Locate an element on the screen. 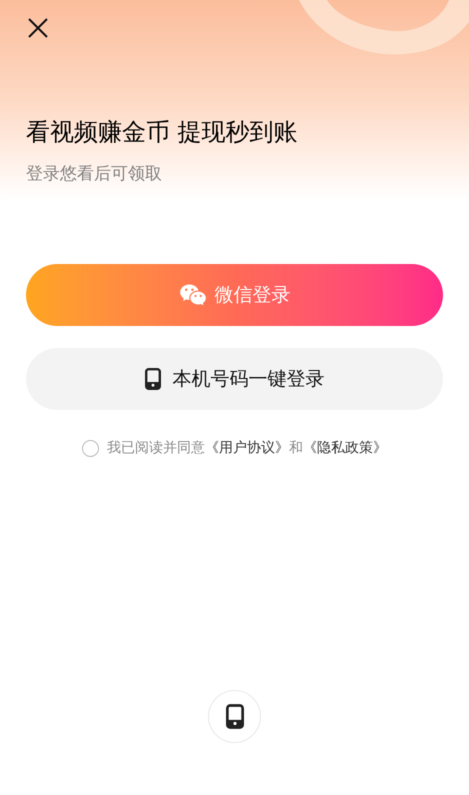  headline: 看视频赚金币 提现秒到账 is located at coordinates (162, 132).